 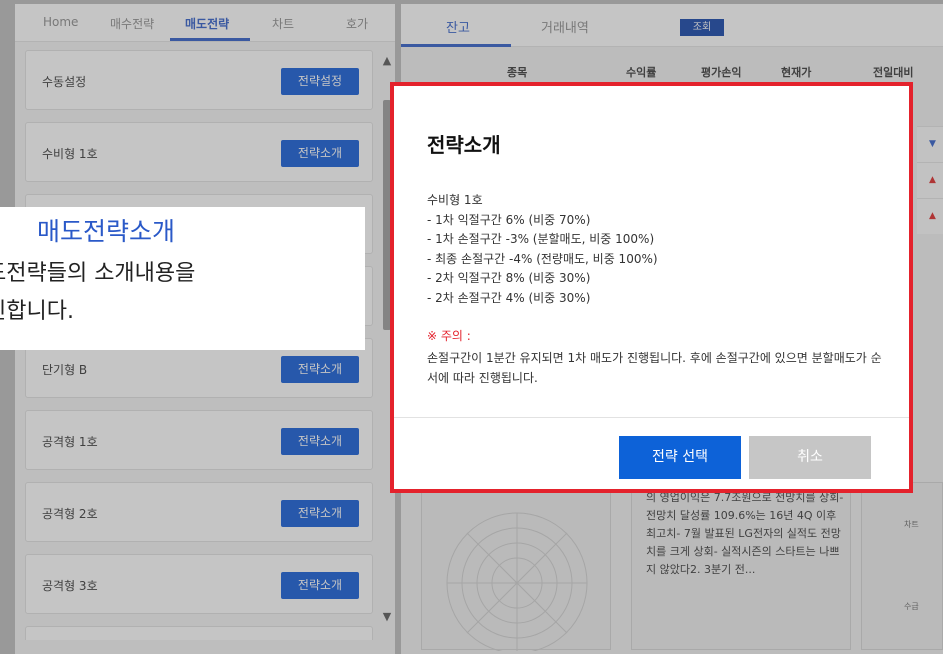 I want to click on dialog-title: 전략소개, so click(x=464, y=145).